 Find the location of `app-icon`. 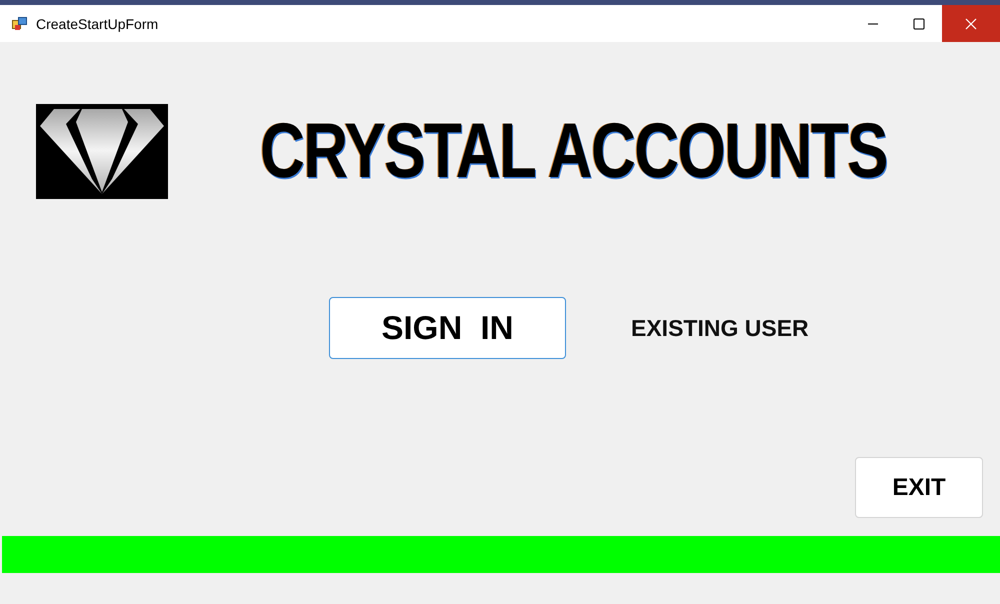

app-icon is located at coordinates (20, 24).